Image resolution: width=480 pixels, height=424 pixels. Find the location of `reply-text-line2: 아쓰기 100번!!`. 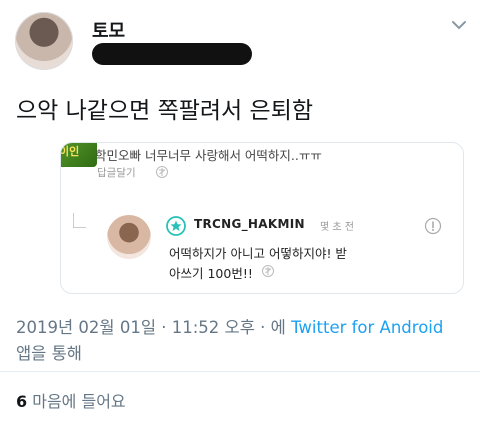

reply-text-line2: 아쓰기 100번!! is located at coordinates (211, 273).